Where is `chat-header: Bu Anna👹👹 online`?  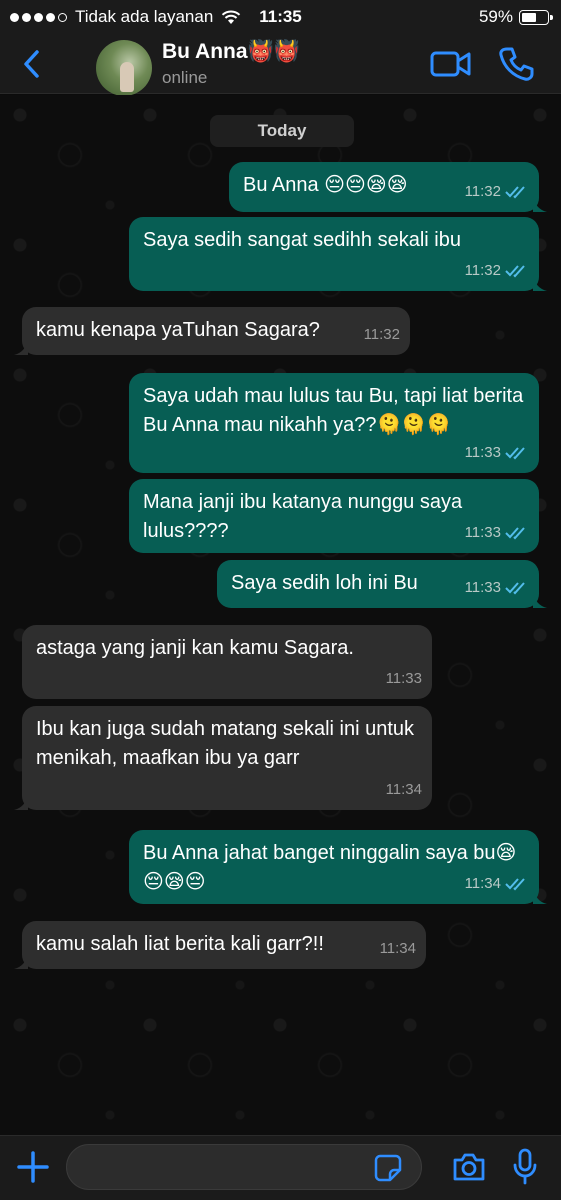 chat-header: Bu Anna👹👹 online is located at coordinates (280, 65).